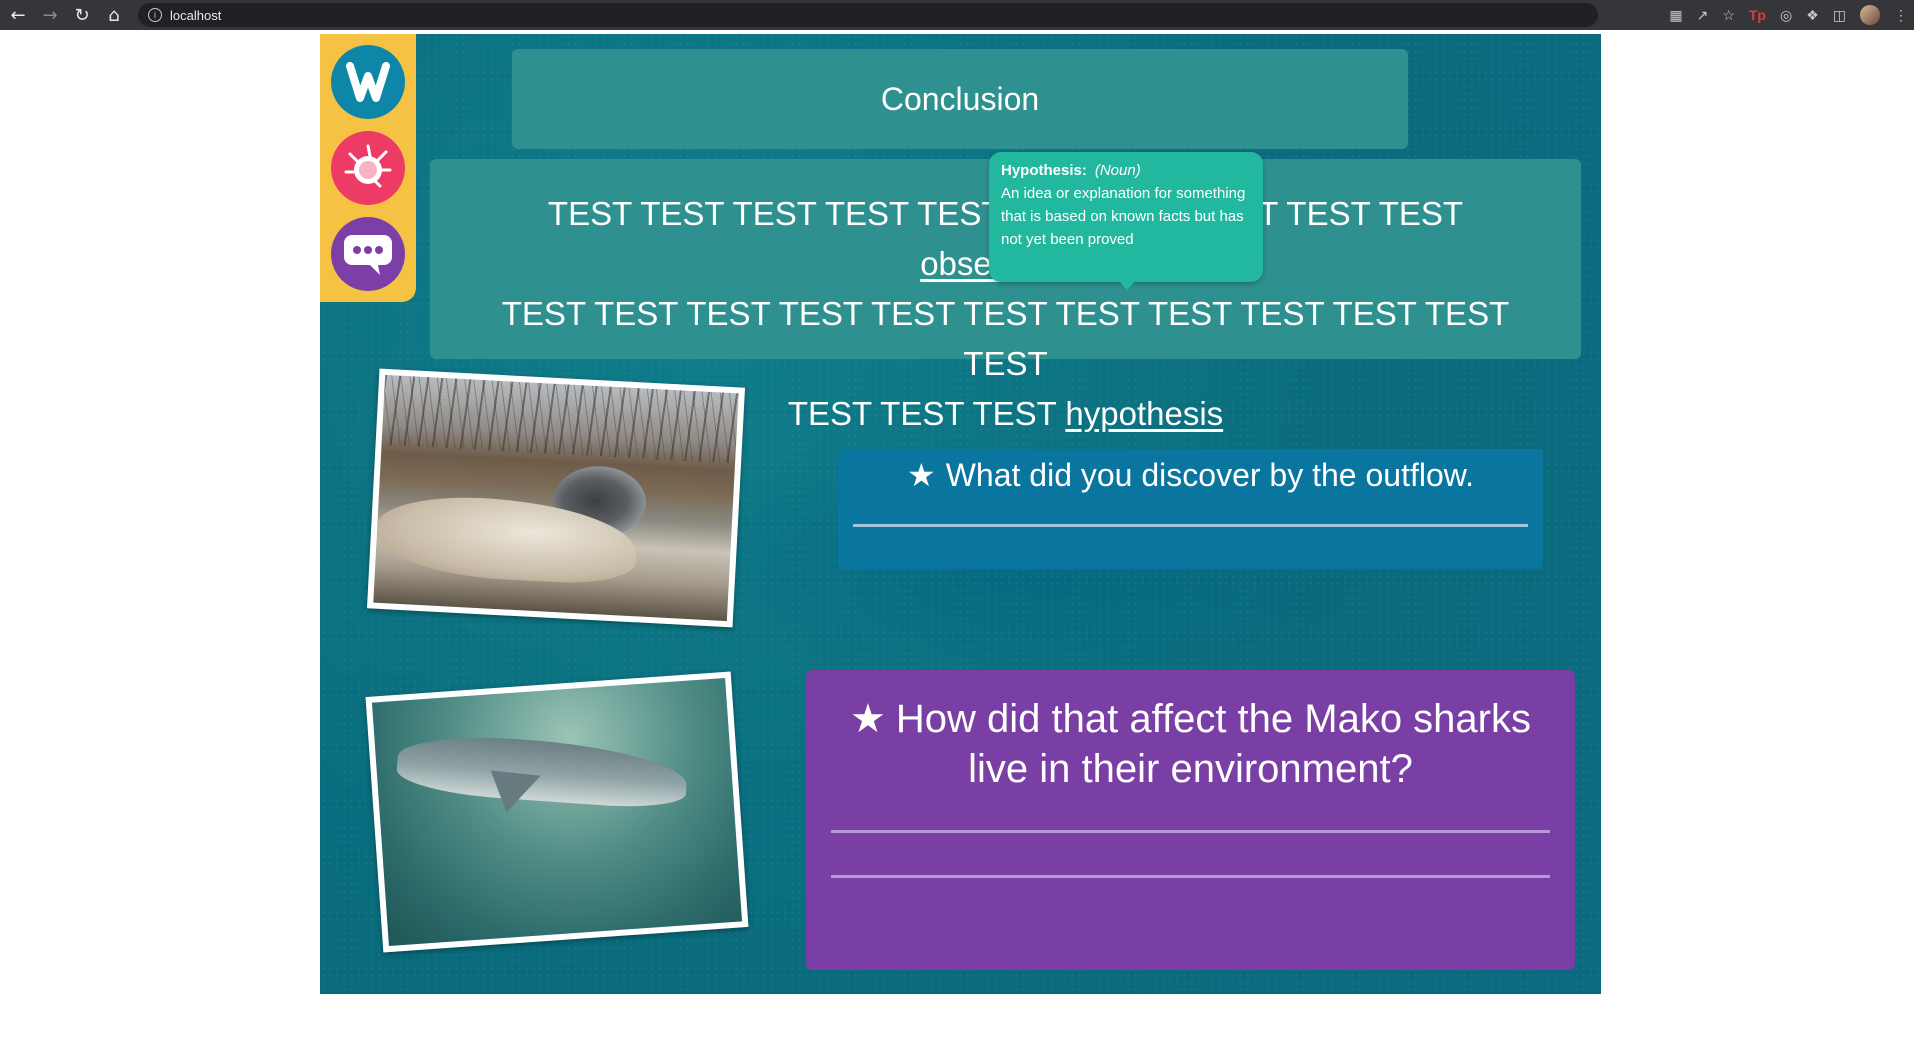  What do you see at coordinates (1812, 15) in the screenshot?
I see `extensions-puzzle-icon: ❖` at bounding box center [1812, 15].